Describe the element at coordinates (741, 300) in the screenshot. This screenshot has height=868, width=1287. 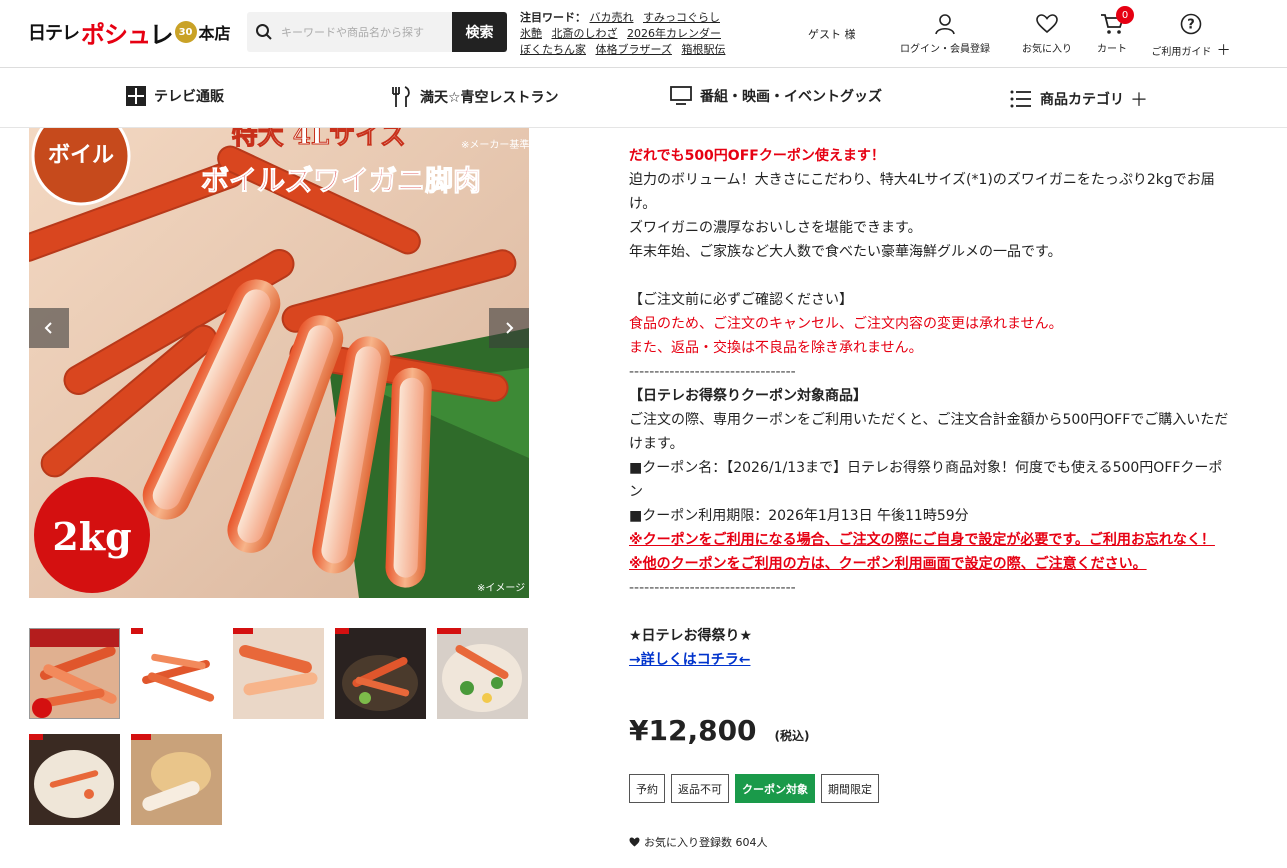
I see `confirm-heading: 【ご注文前に必ずご確認ください】` at that location.